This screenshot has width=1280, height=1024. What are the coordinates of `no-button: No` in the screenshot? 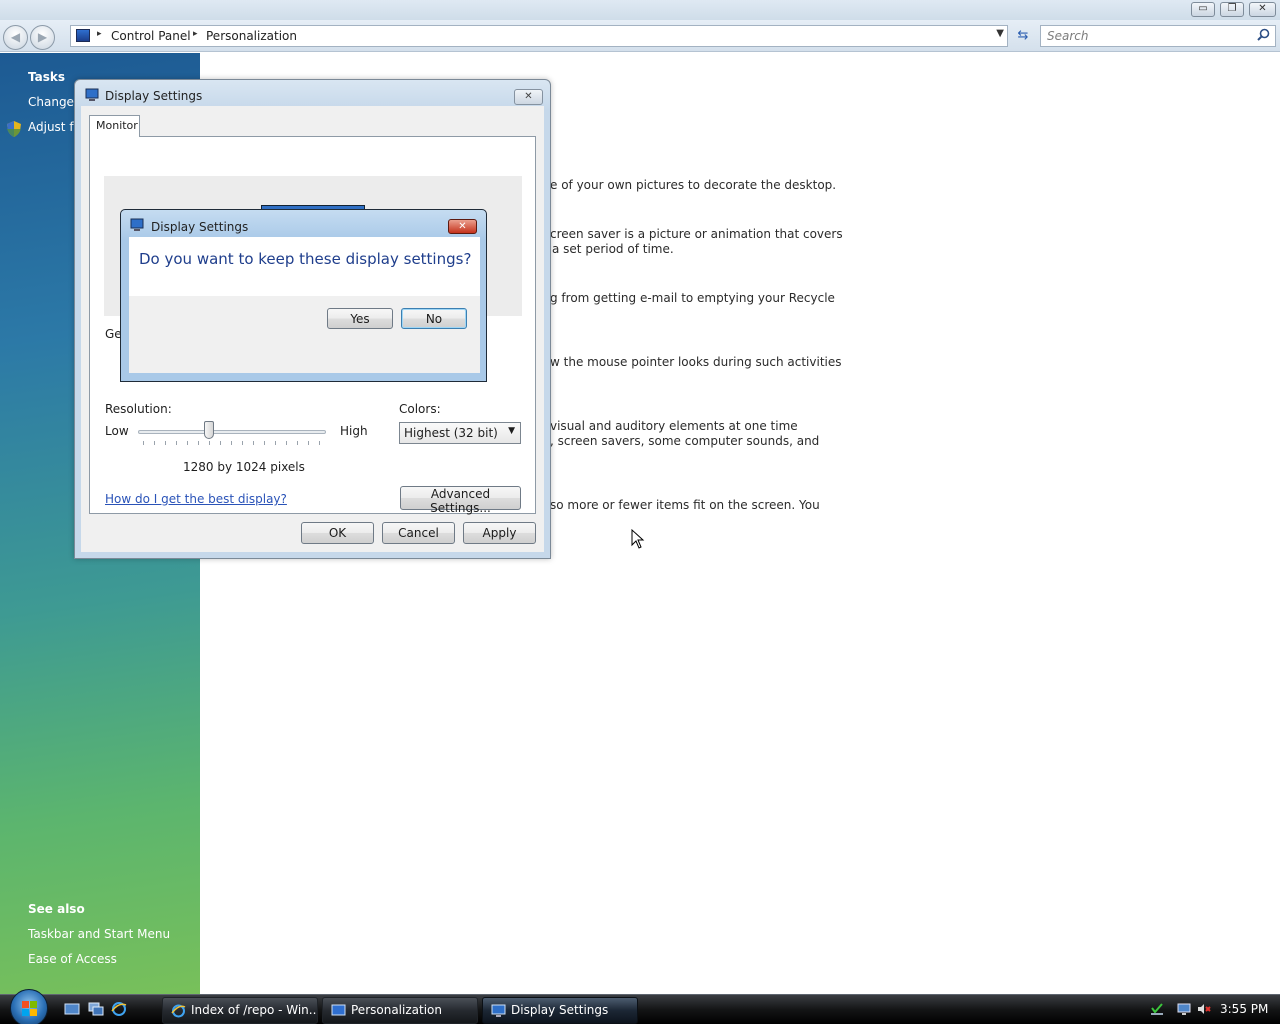 It's located at (434, 318).